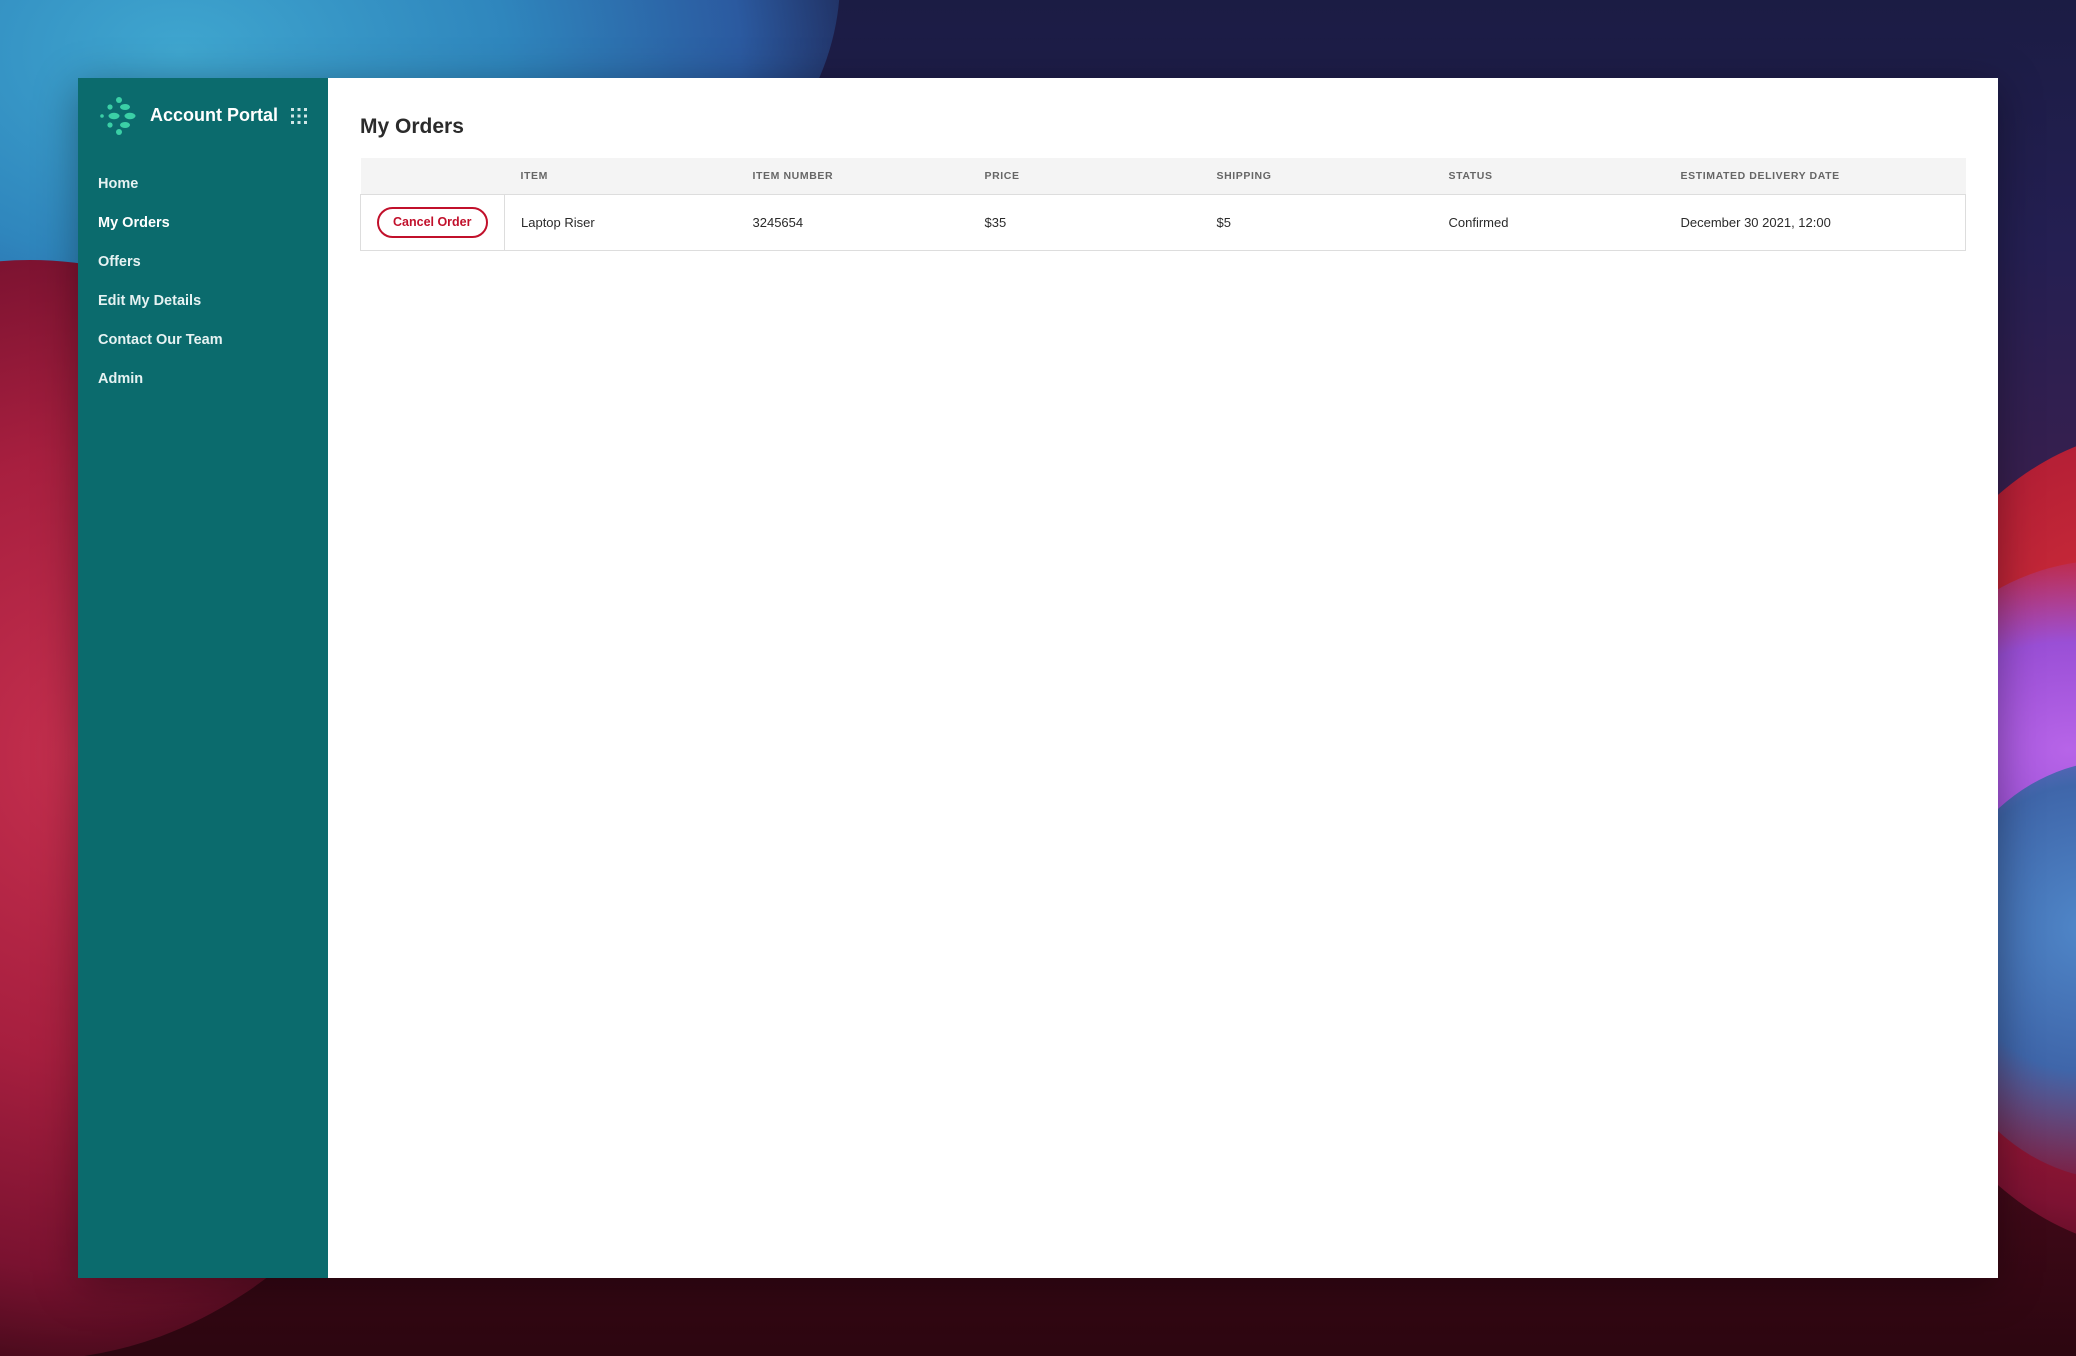 The height and width of the screenshot is (1356, 2076). What do you see at coordinates (1815, 222) in the screenshot?
I see `delivery-date-cell: December 30 2021, 12:00` at bounding box center [1815, 222].